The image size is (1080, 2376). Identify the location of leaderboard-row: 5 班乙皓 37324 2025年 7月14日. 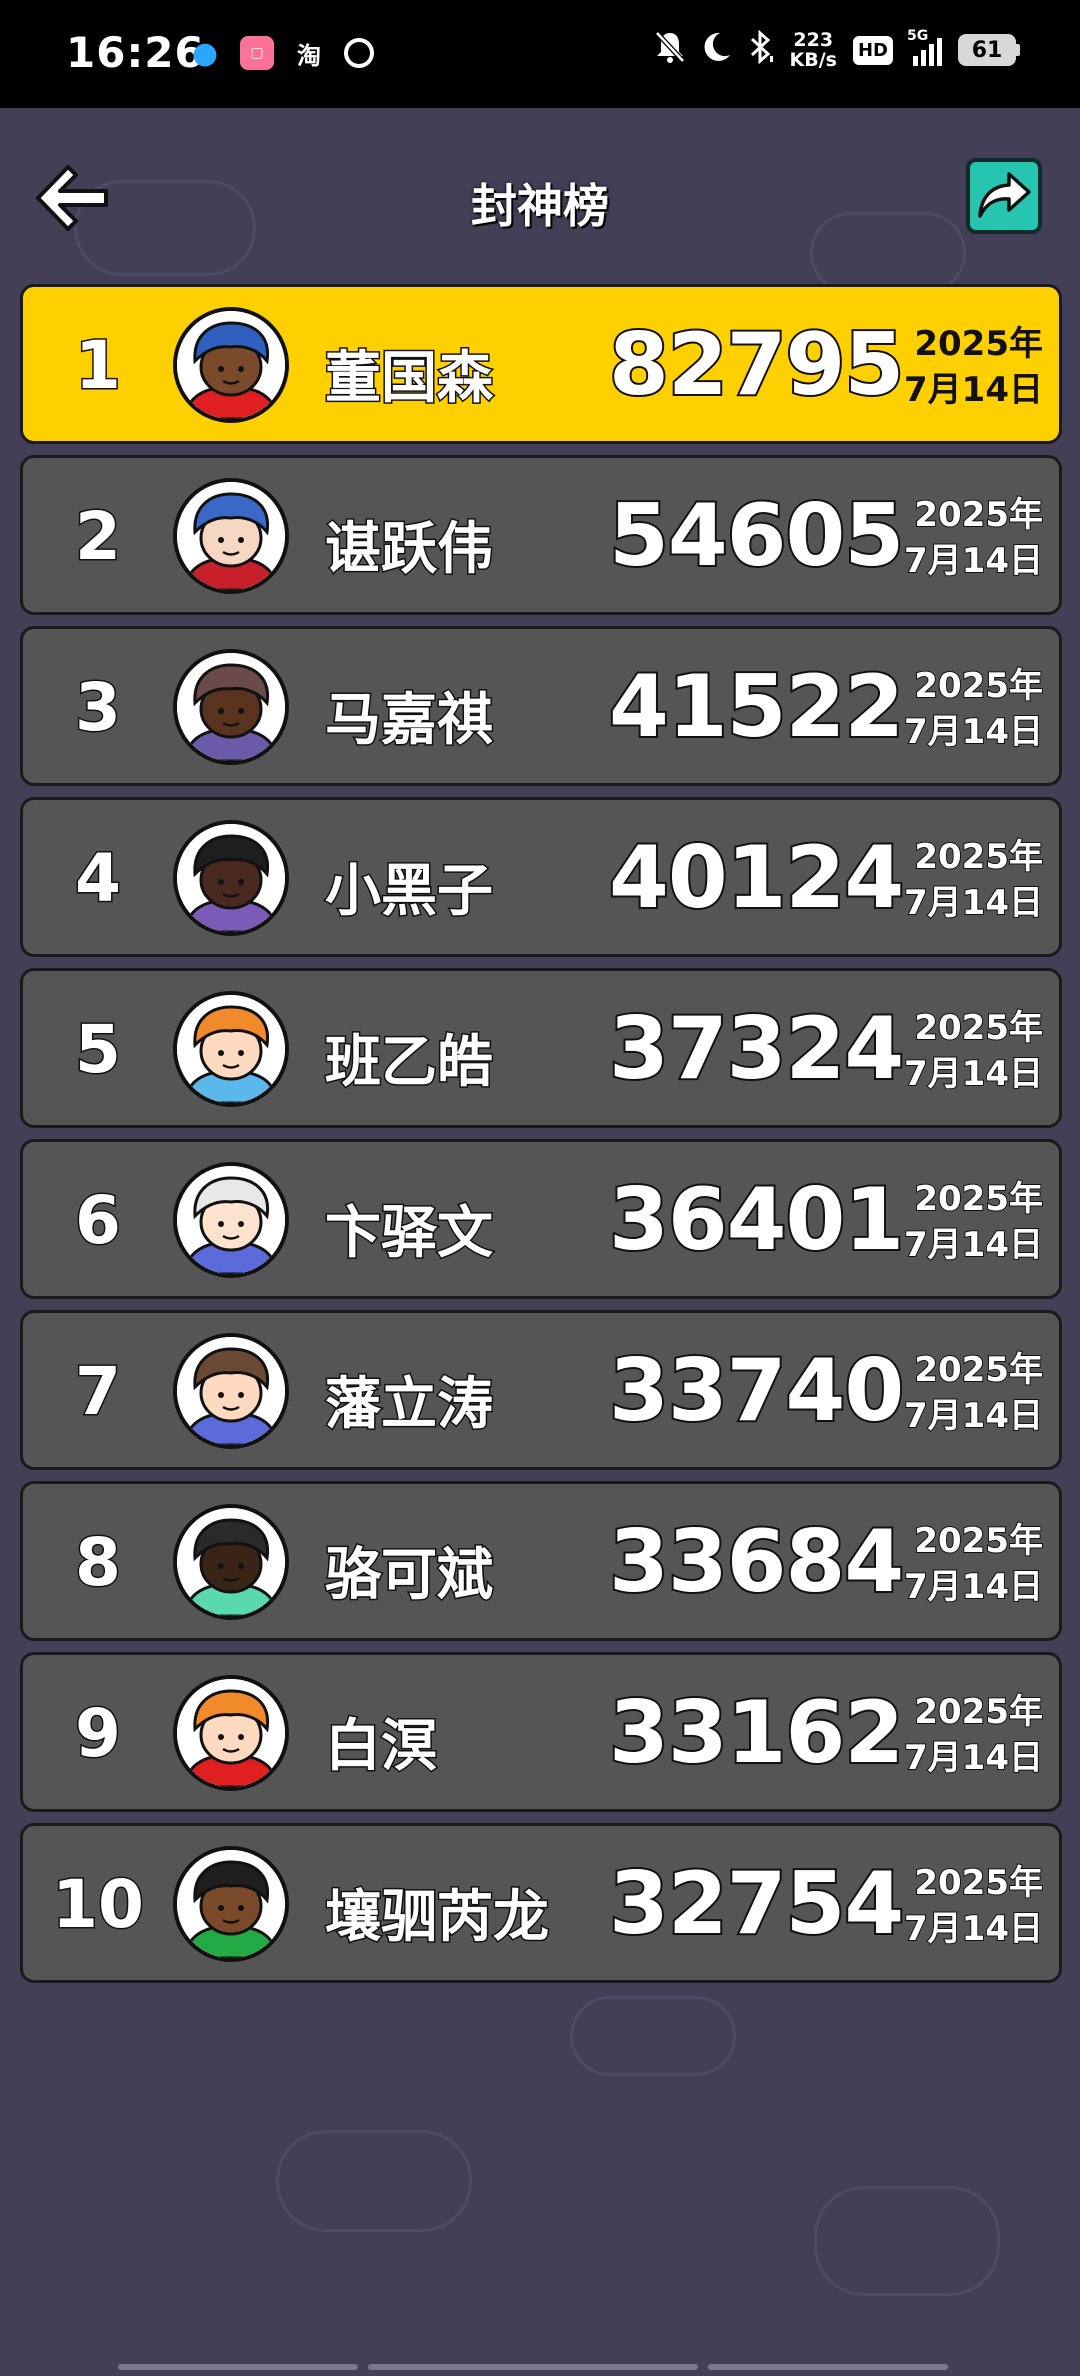
(541, 1048).